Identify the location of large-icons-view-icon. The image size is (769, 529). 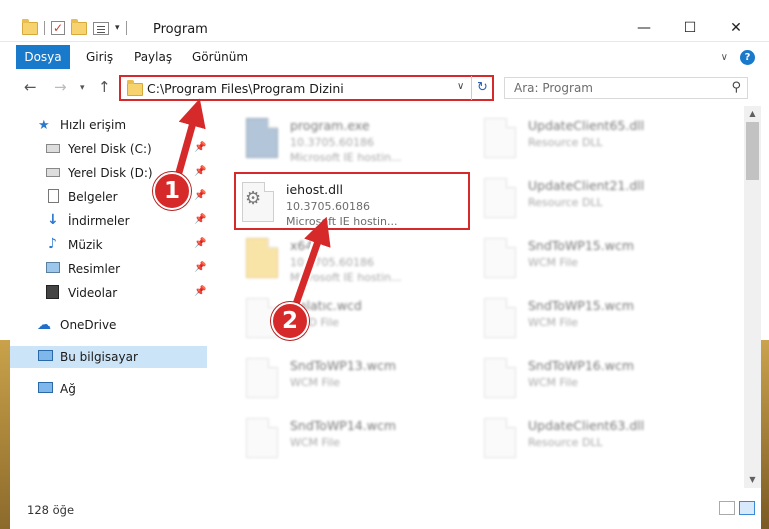
(747, 508).